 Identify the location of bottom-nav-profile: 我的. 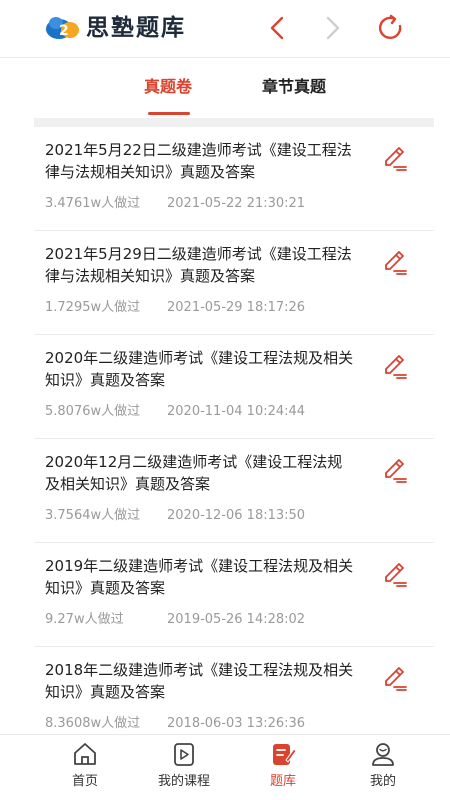
(383, 767).